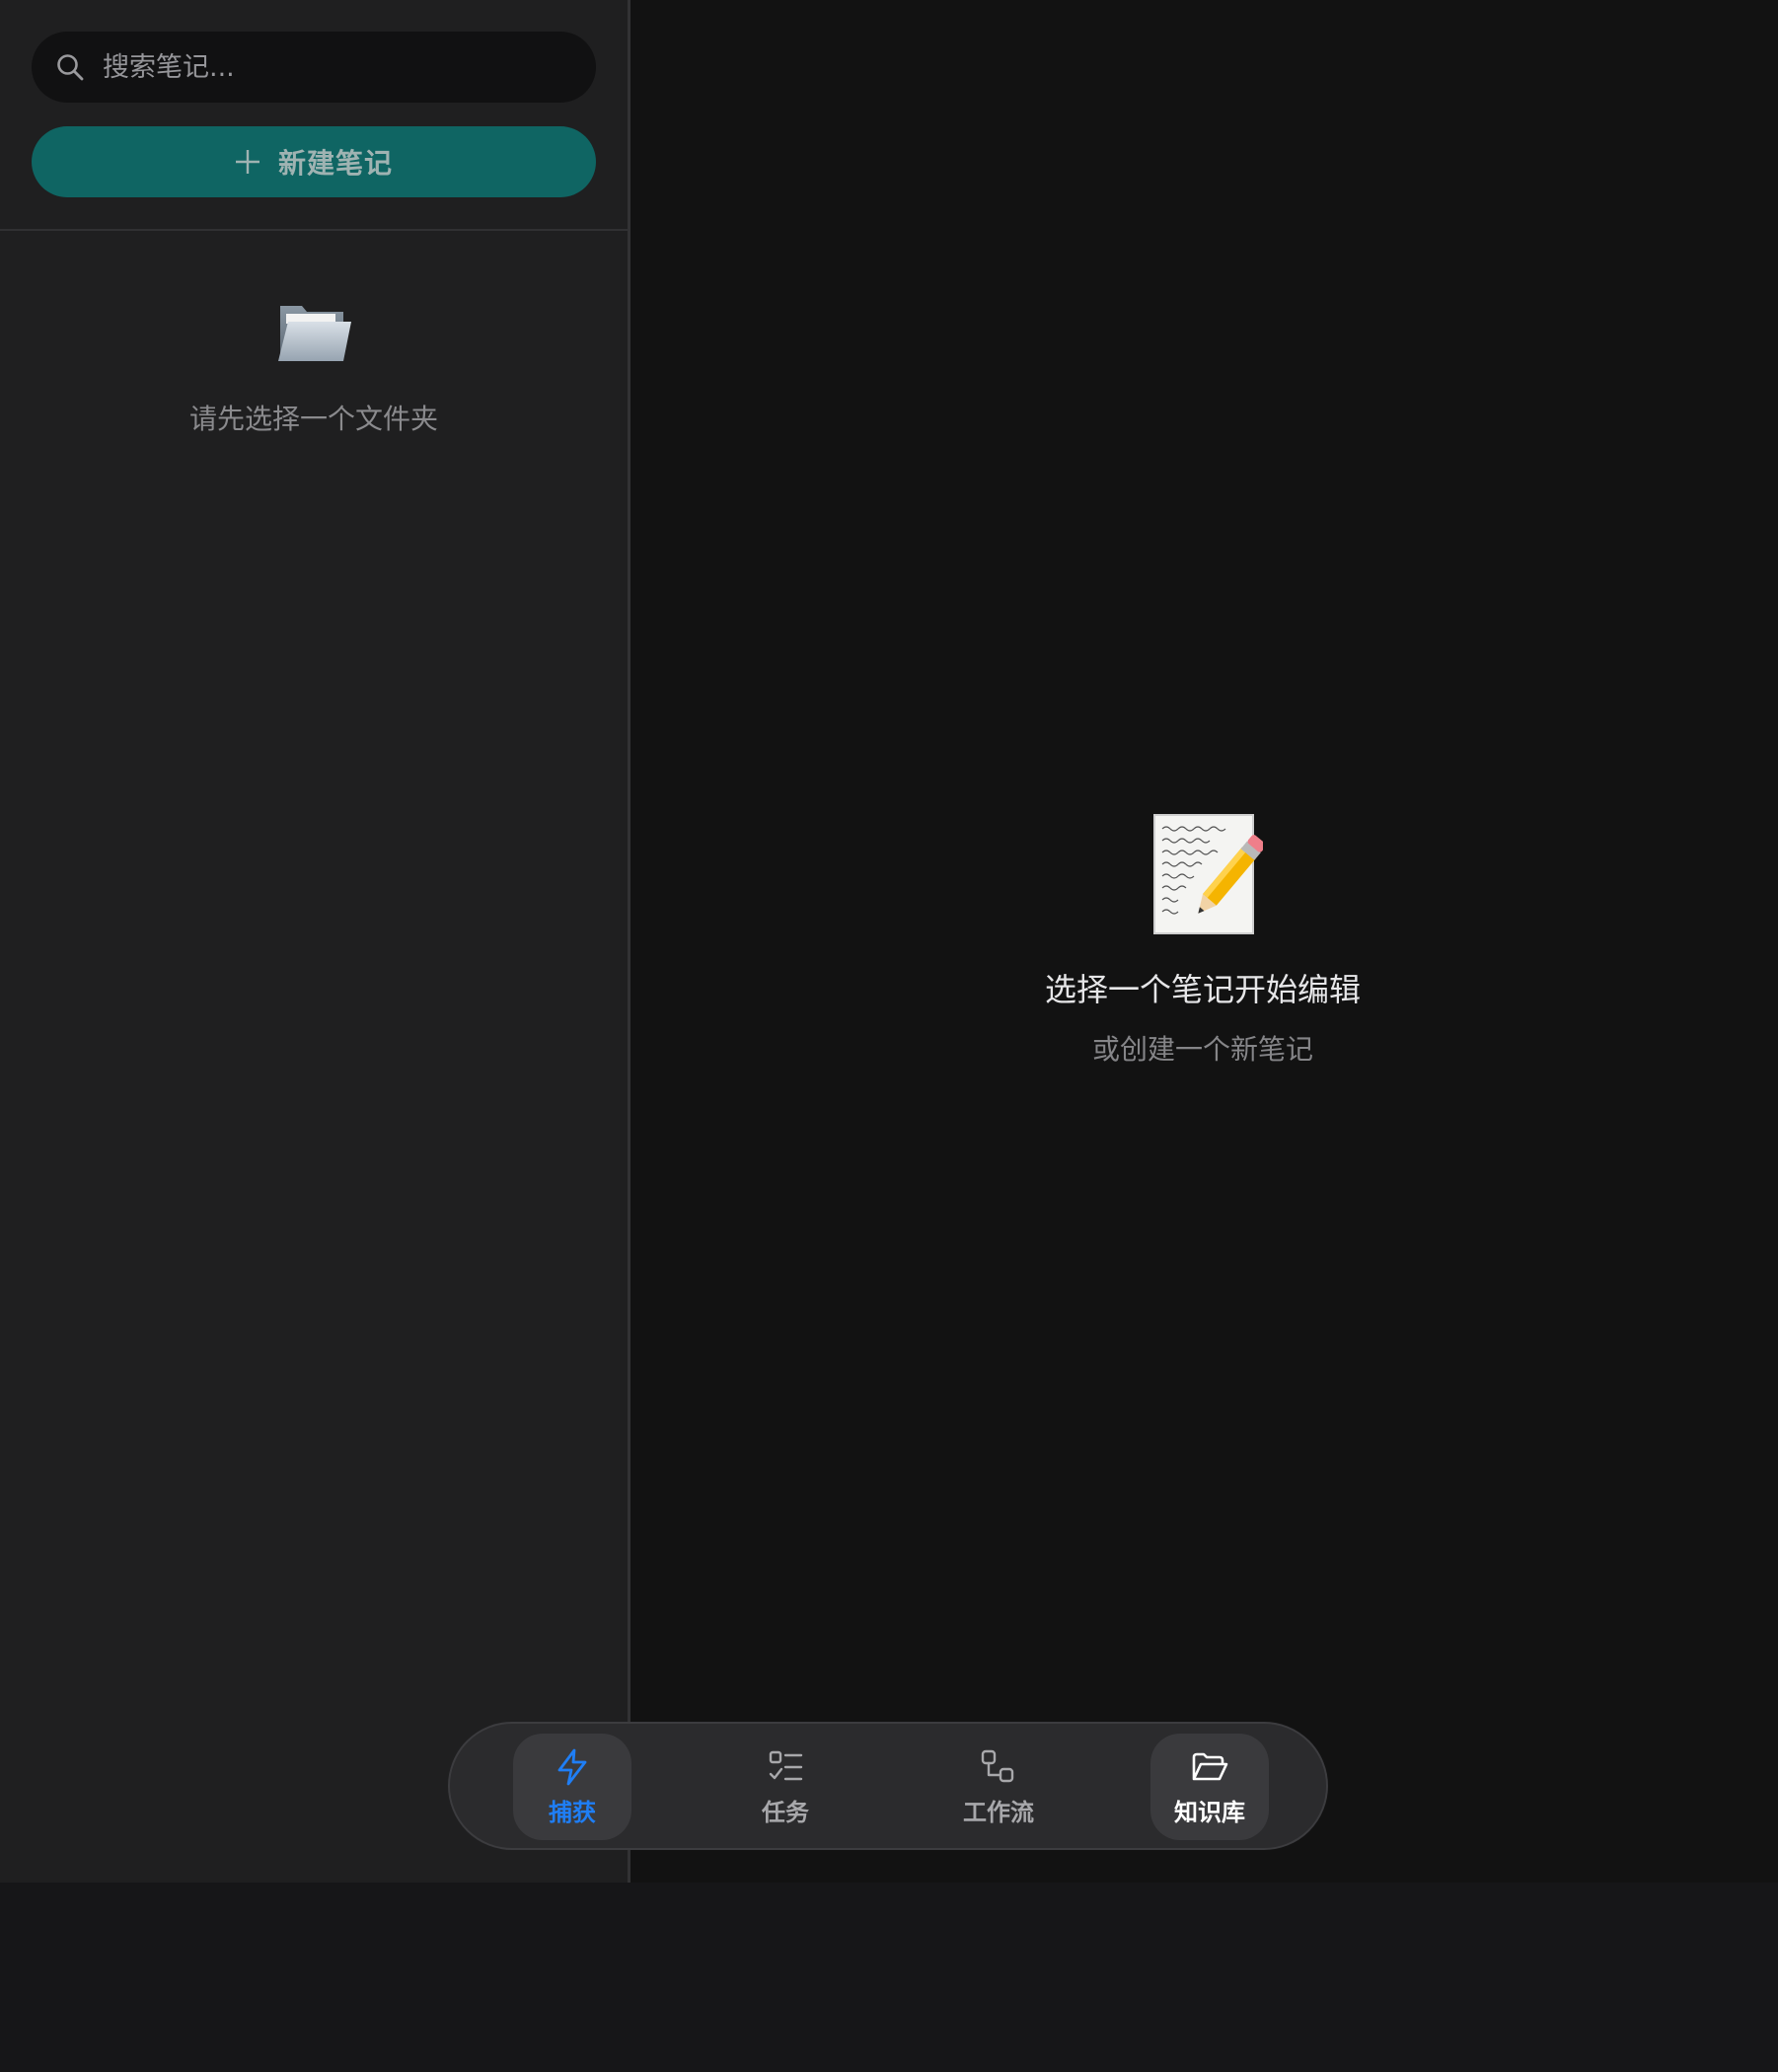  Describe the element at coordinates (1210, 1766) in the screenshot. I see `folder-icon` at that location.